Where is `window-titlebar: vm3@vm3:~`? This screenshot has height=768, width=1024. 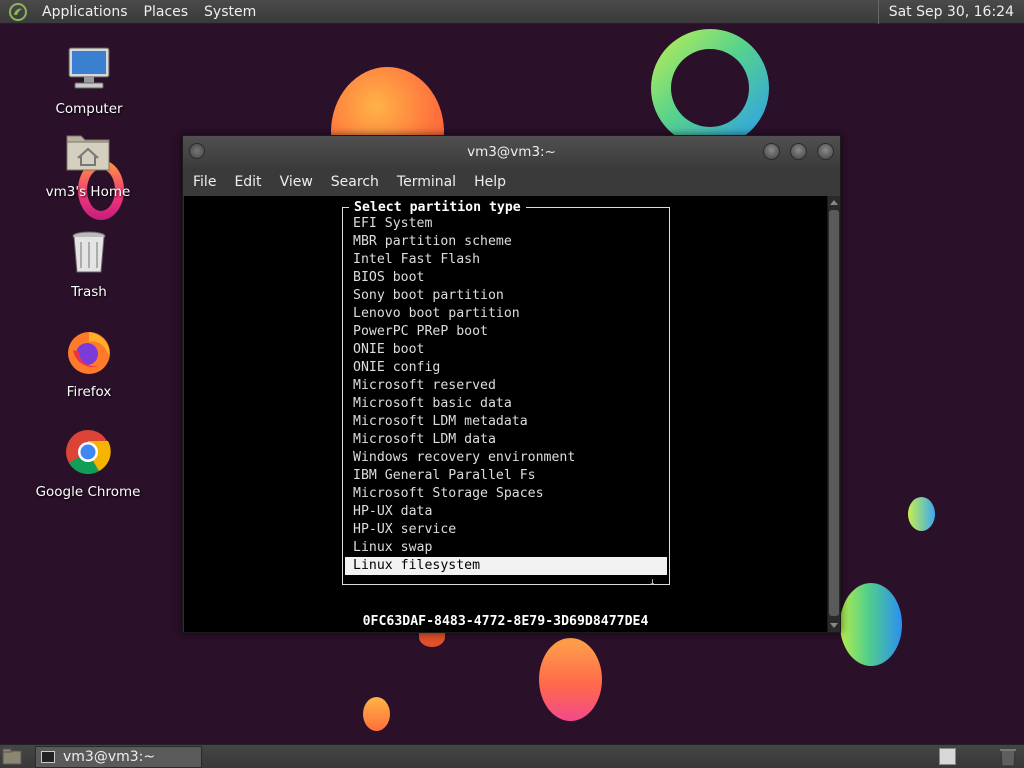
window-titlebar: vm3@vm3:~ is located at coordinates (511, 152).